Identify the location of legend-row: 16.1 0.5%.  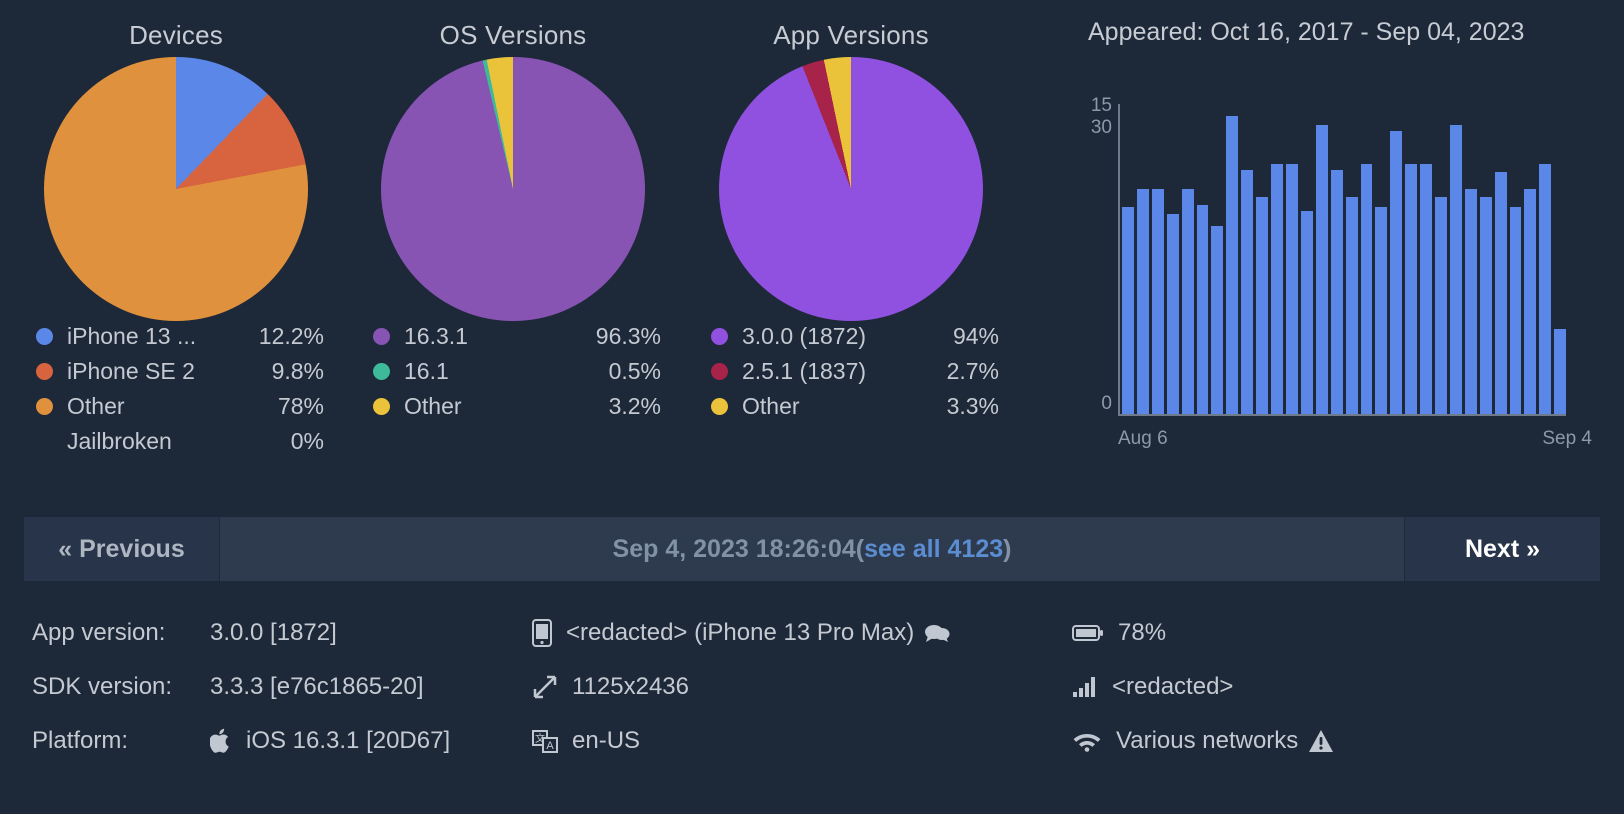
(517, 371).